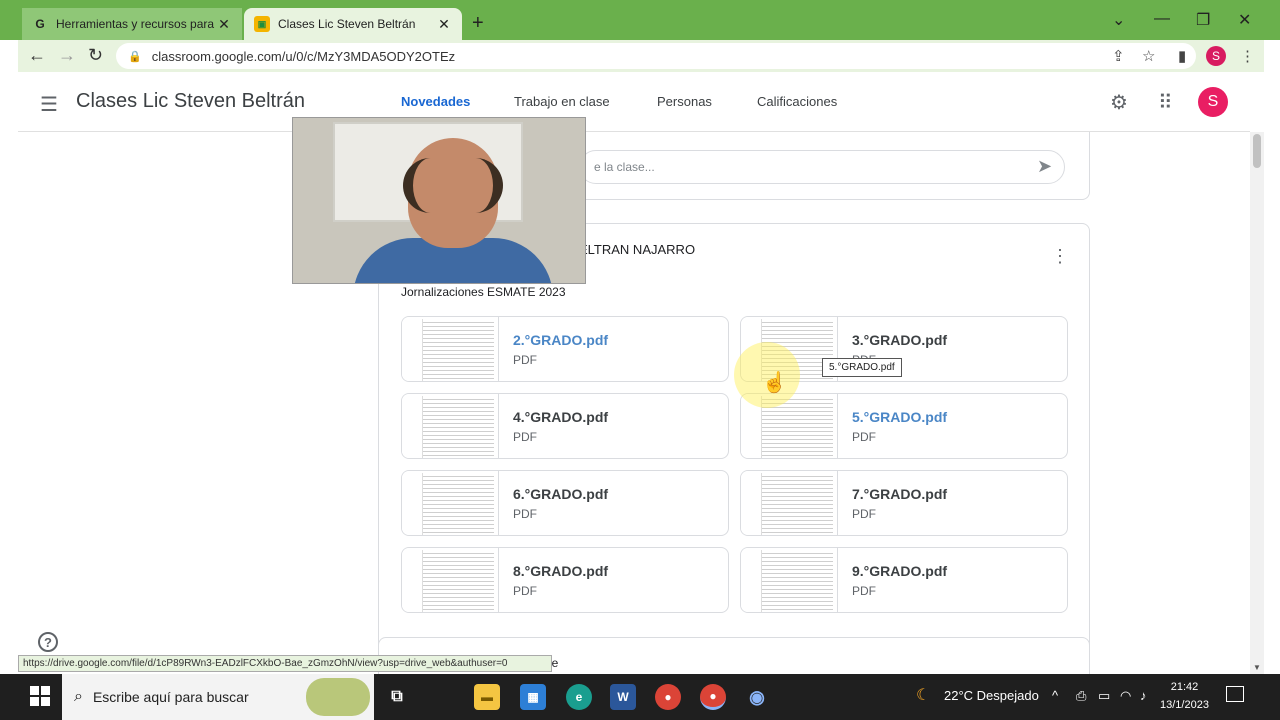  I want to click on main-menu-icon: ☰, so click(49, 104).